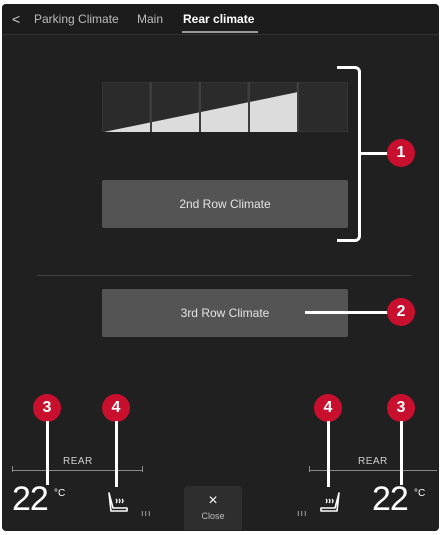  I want to click on close-button: × Close, so click(213, 508).